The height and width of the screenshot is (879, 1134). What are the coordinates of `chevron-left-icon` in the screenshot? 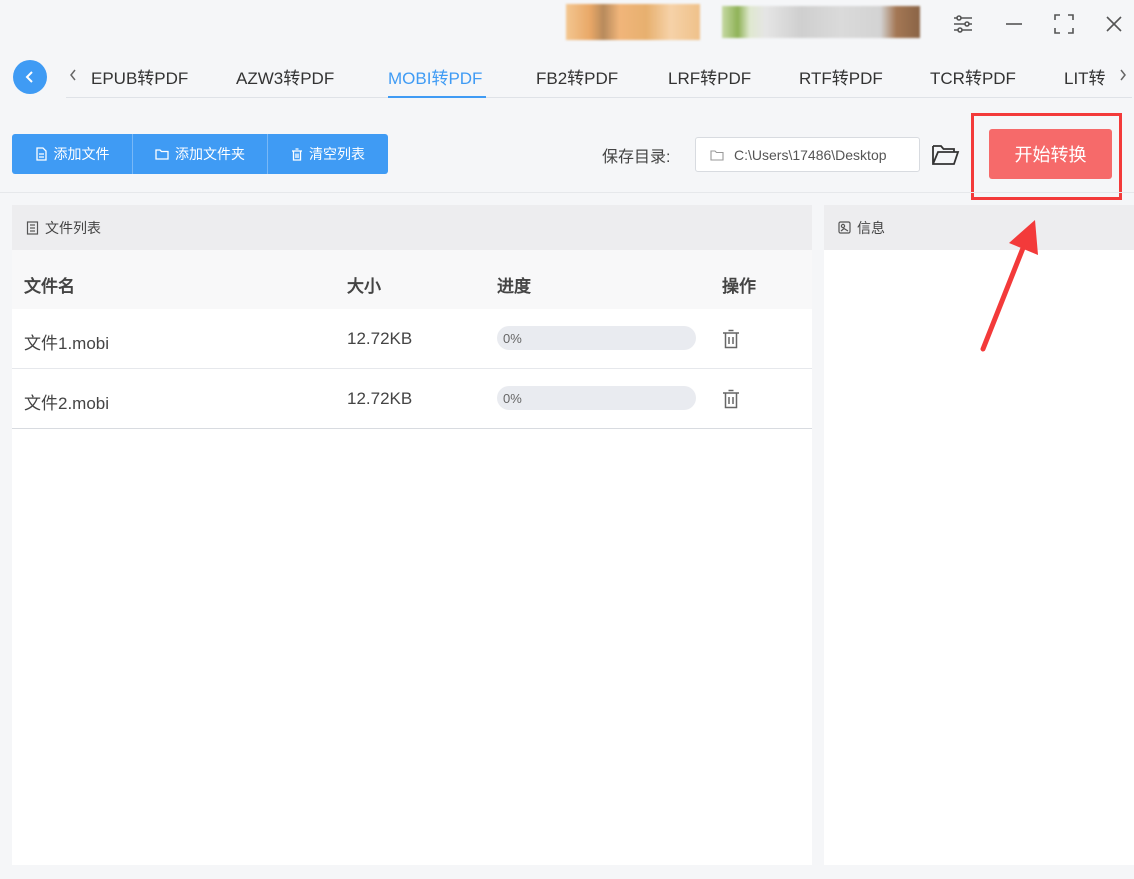 It's located at (29, 77).